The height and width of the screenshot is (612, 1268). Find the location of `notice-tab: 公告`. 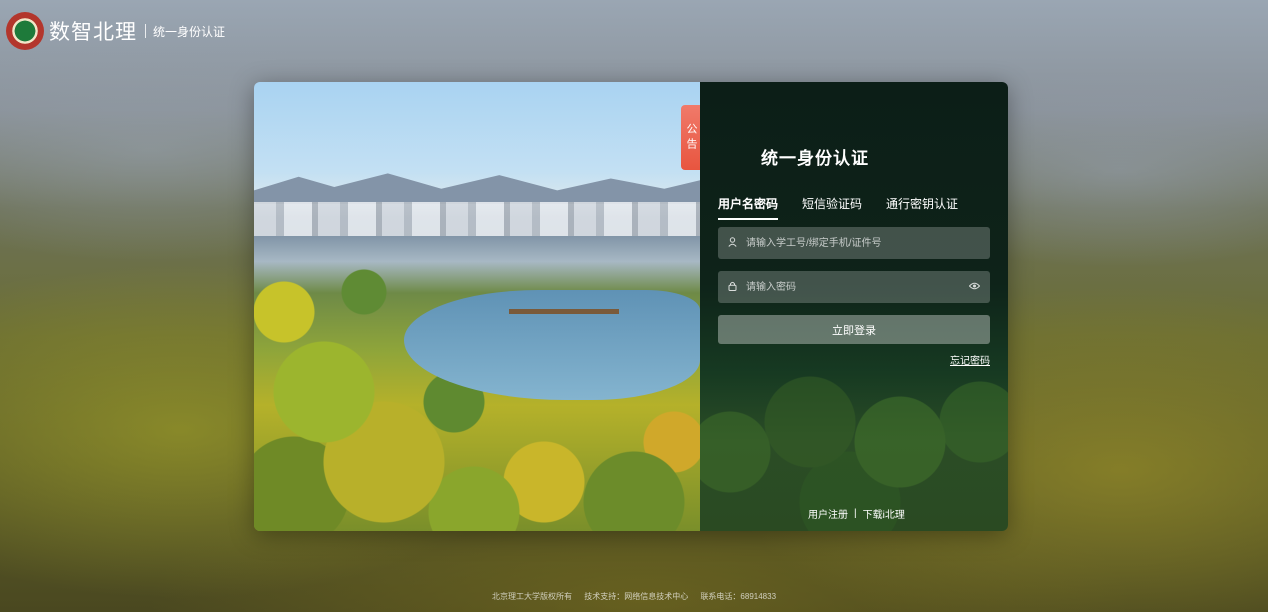

notice-tab: 公告 is located at coordinates (690, 137).